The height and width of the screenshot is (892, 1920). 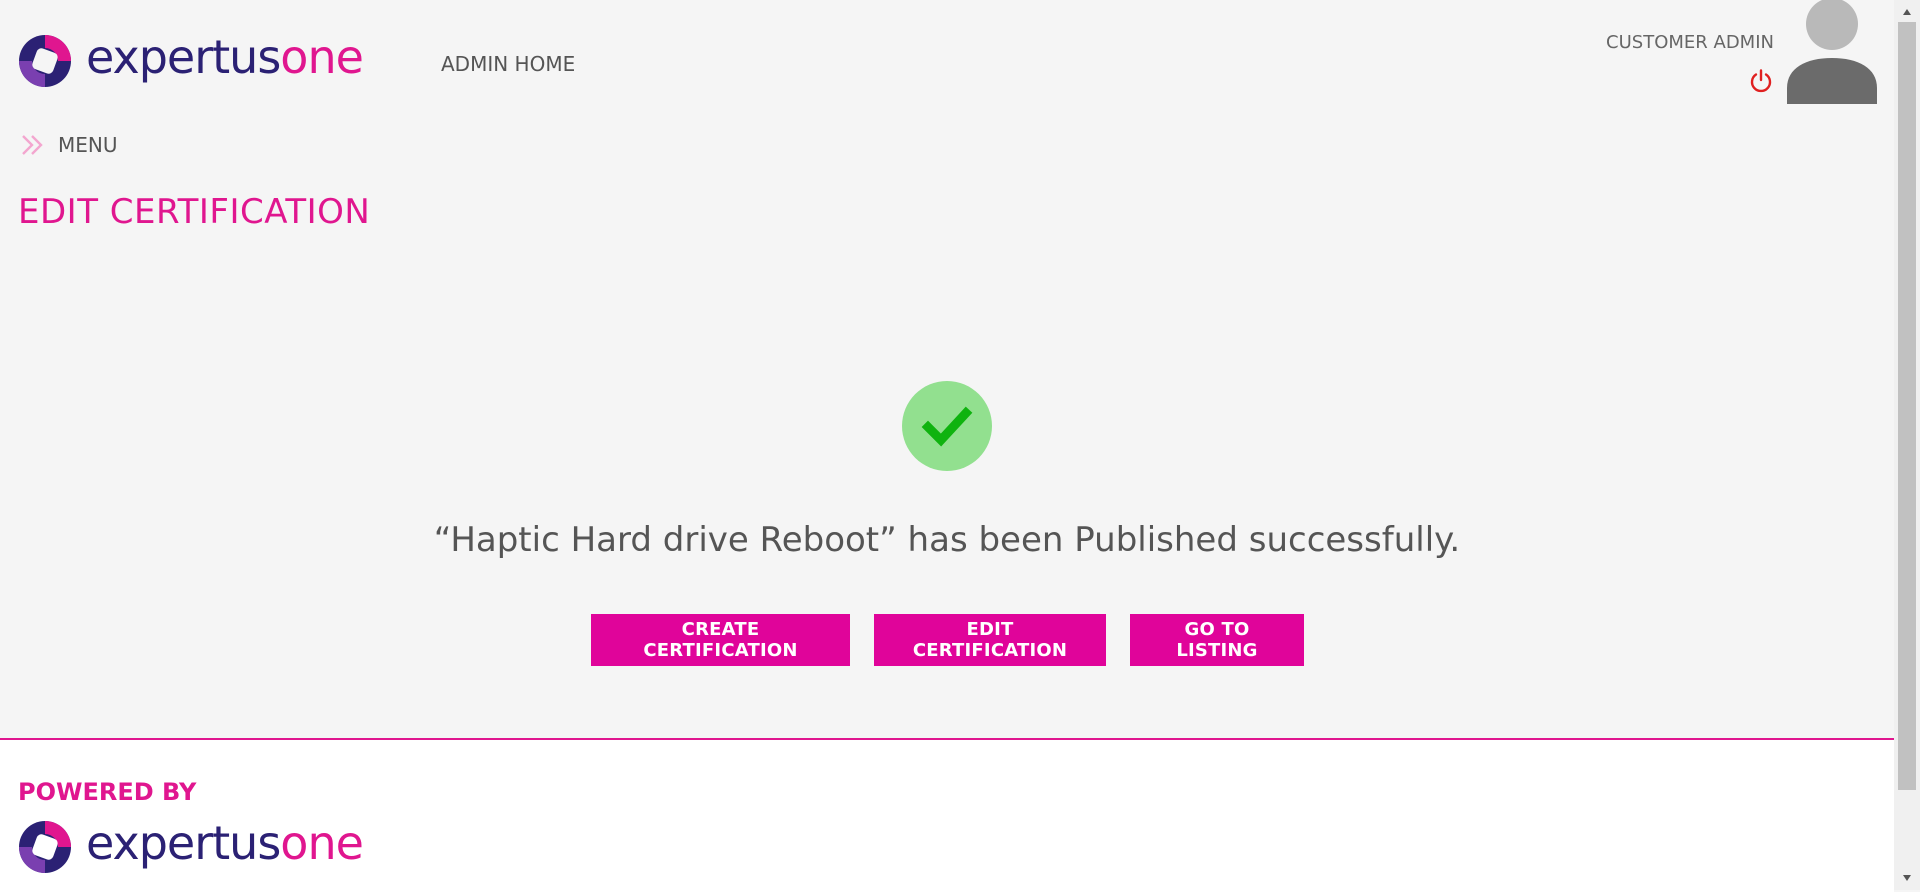 I want to click on go-to-listing-button: GO TO LISTING, so click(x=1217, y=640).